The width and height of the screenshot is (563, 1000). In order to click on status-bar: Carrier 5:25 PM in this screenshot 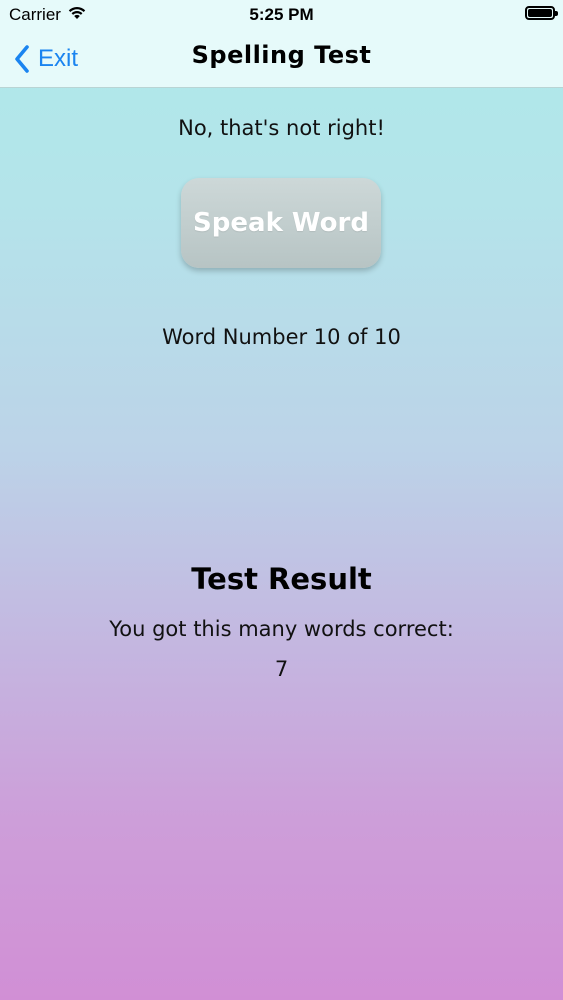, I will do `click(281, 15)`.